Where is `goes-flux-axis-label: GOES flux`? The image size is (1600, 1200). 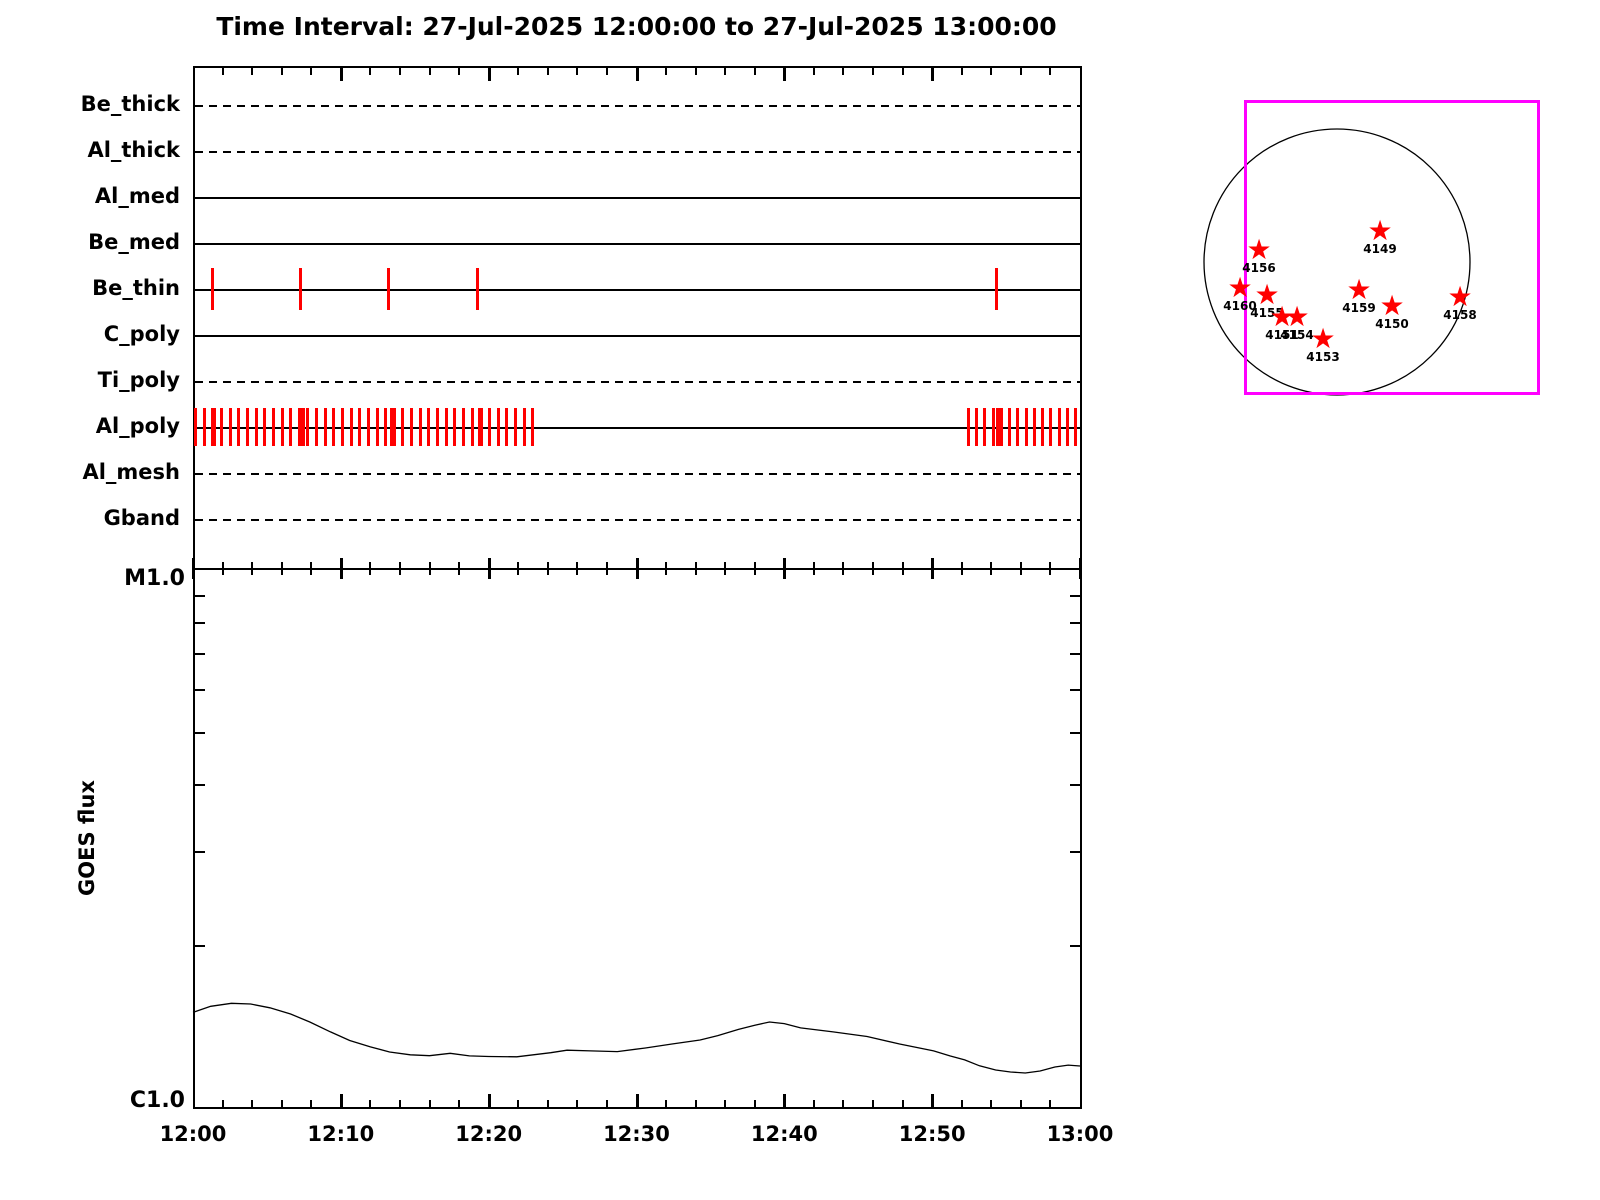
goes-flux-axis-label: GOES flux is located at coordinates (87, 838).